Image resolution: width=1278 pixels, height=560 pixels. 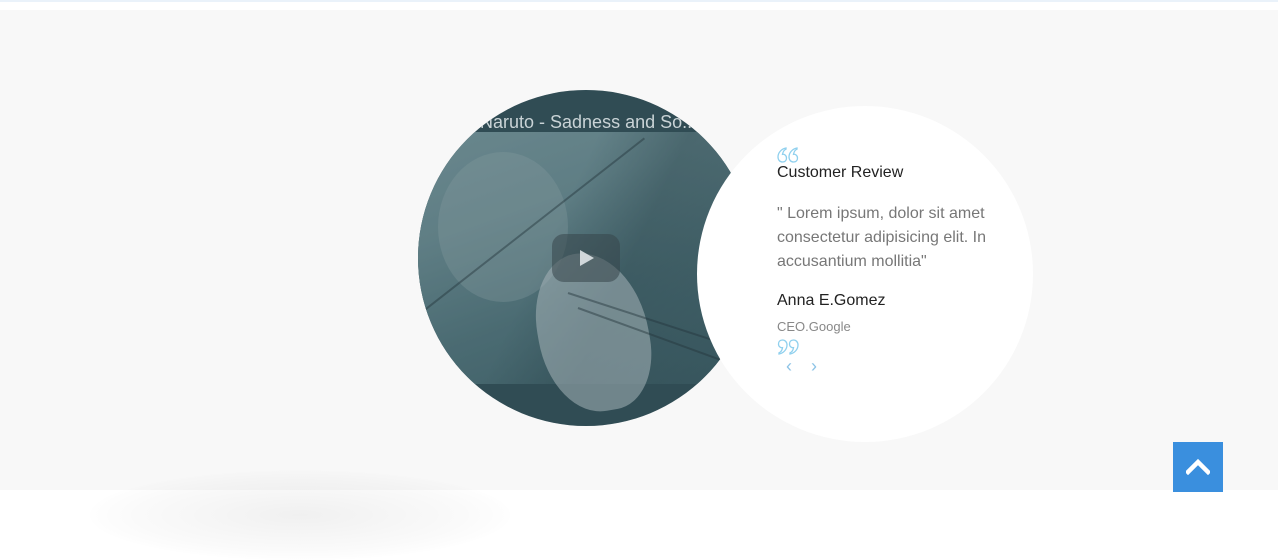 I want to click on scroll-to-top-button, so click(x=1198, y=467).